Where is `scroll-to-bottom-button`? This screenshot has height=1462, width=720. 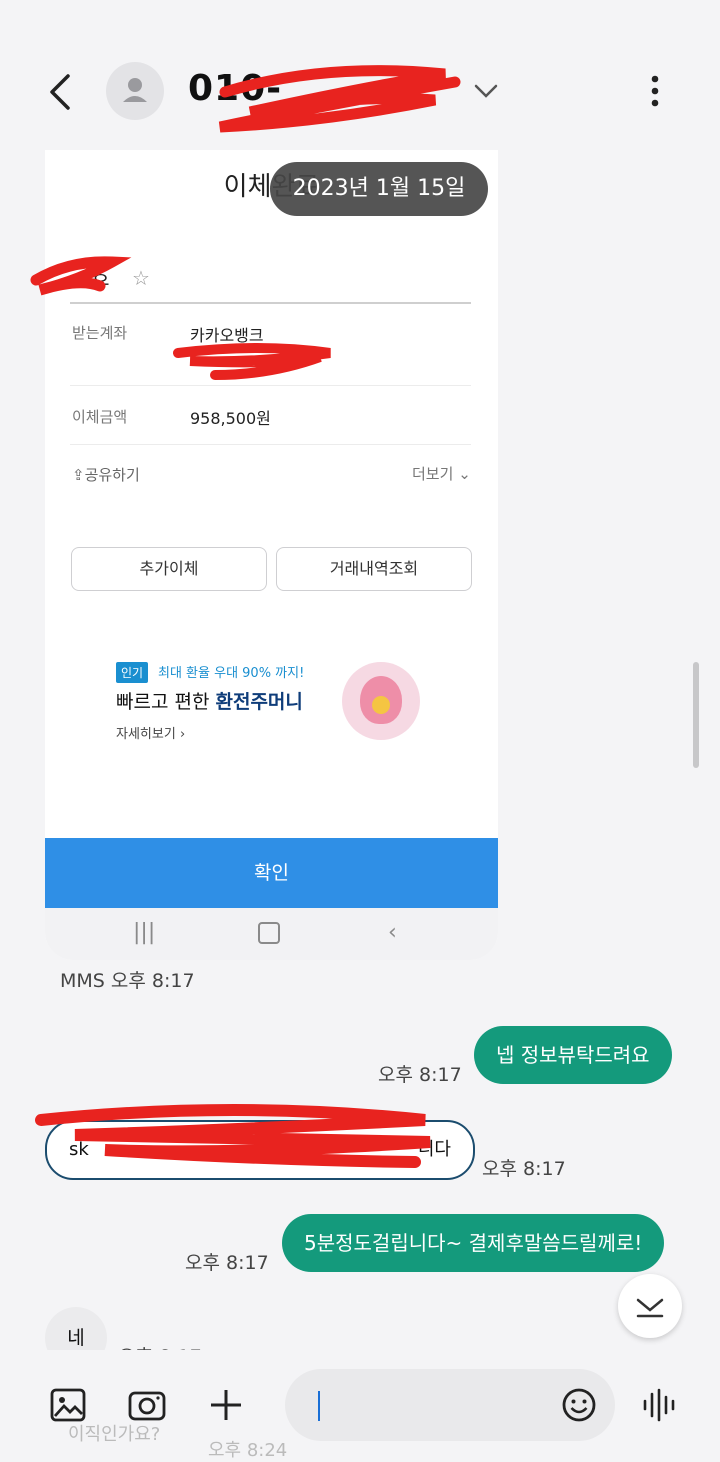
scroll-to-bottom-button is located at coordinates (650, 1306).